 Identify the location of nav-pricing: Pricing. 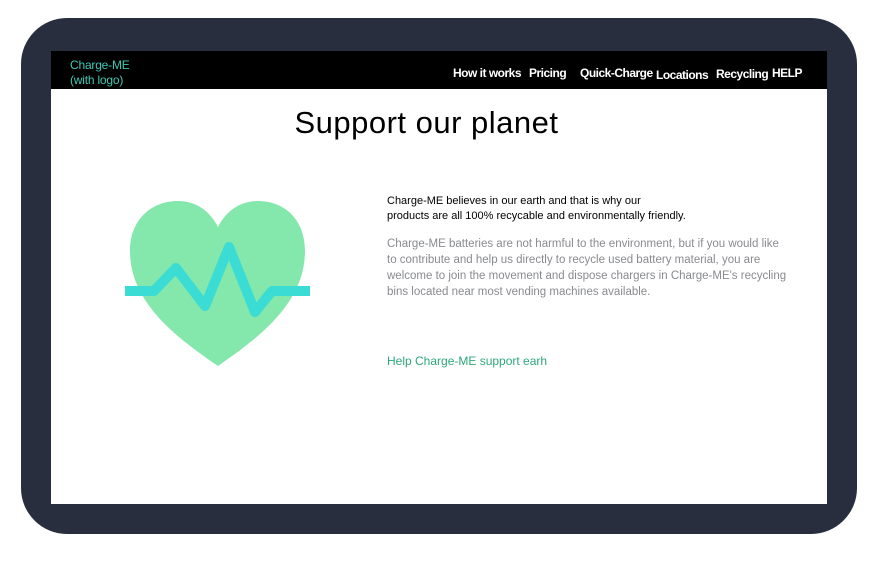
(548, 73).